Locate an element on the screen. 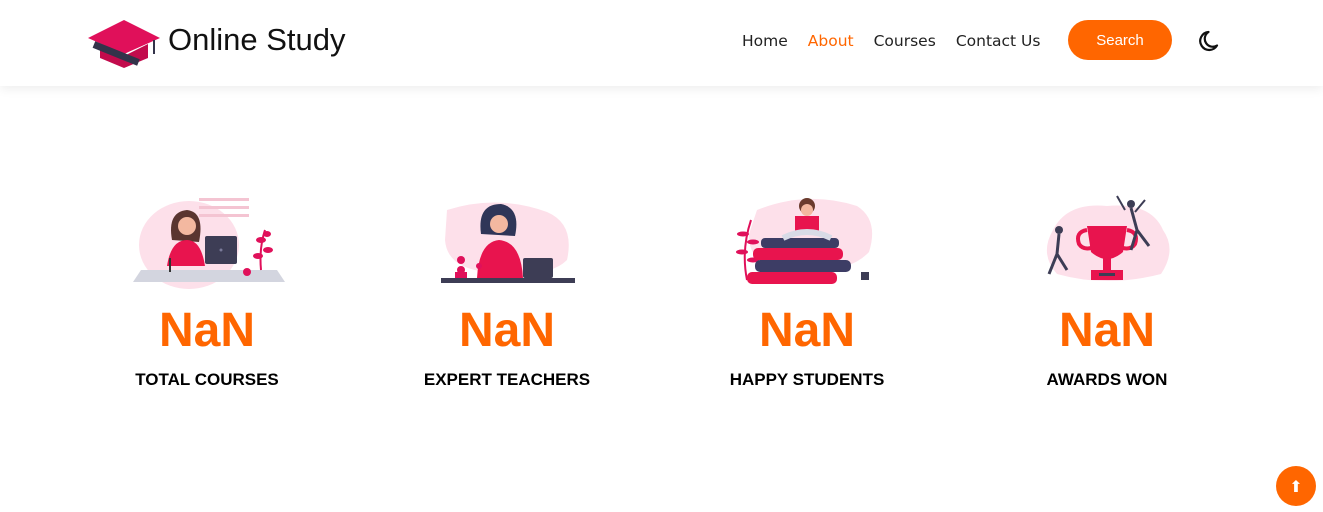 The height and width of the screenshot is (512, 1323). stat-label: AWARDS WON is located at coordinates (1107, 379).